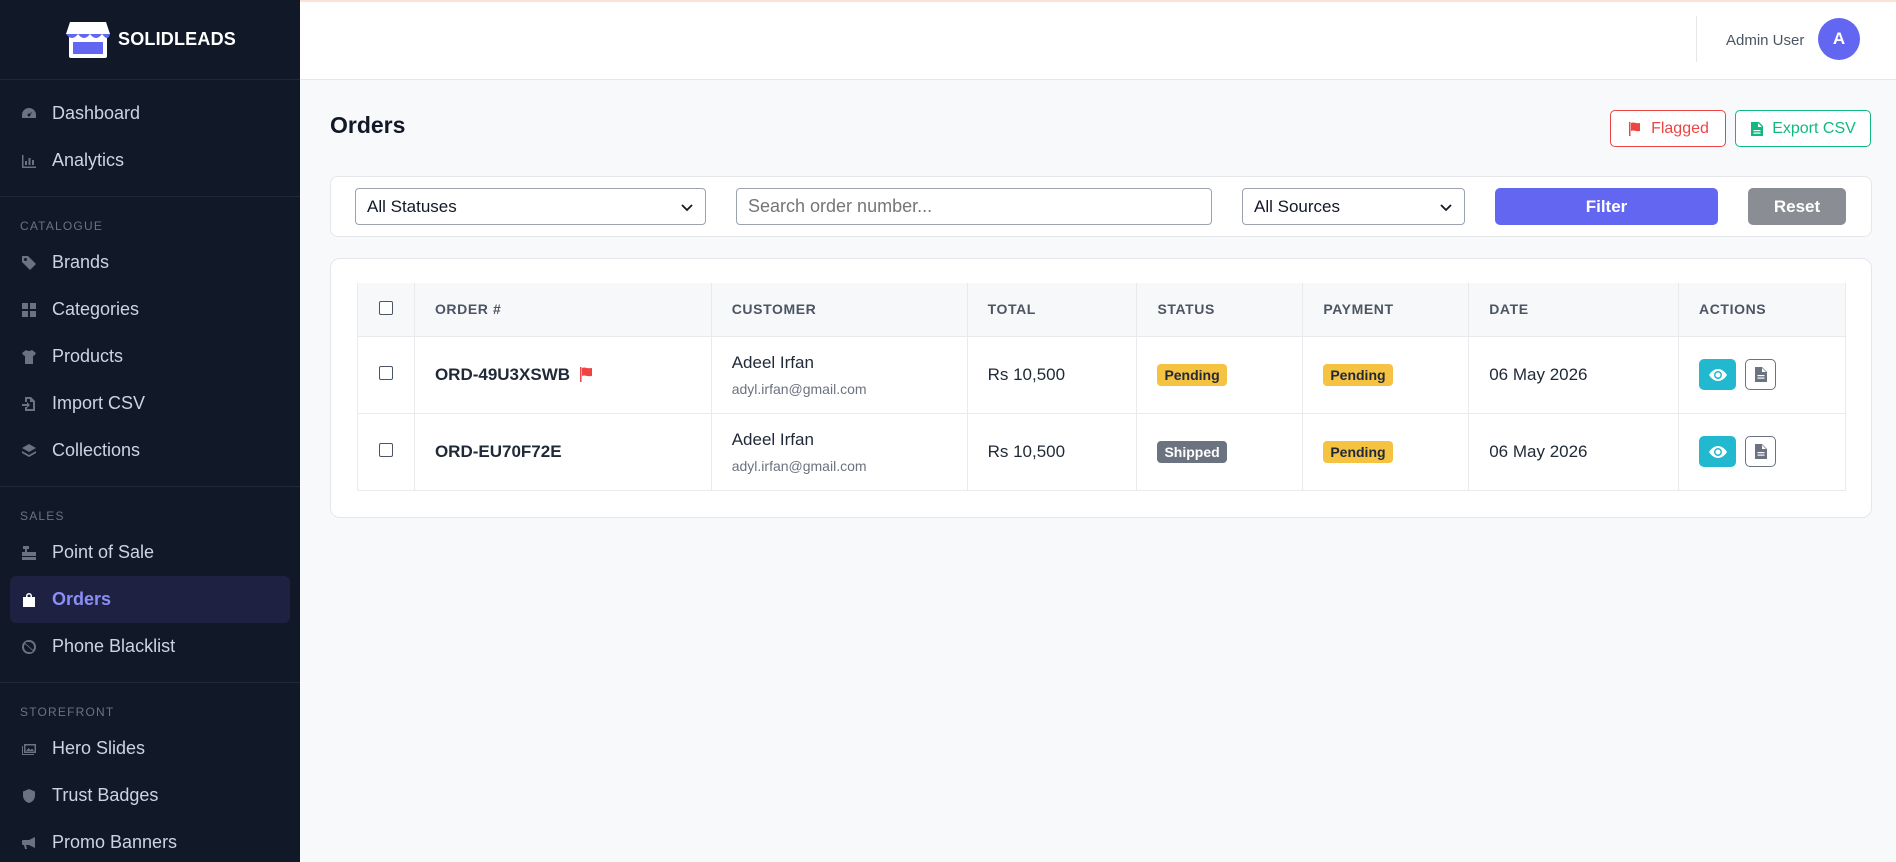  I want to click on sidebar-item-point-of-sale: Point of Sale, so click(150, 552).